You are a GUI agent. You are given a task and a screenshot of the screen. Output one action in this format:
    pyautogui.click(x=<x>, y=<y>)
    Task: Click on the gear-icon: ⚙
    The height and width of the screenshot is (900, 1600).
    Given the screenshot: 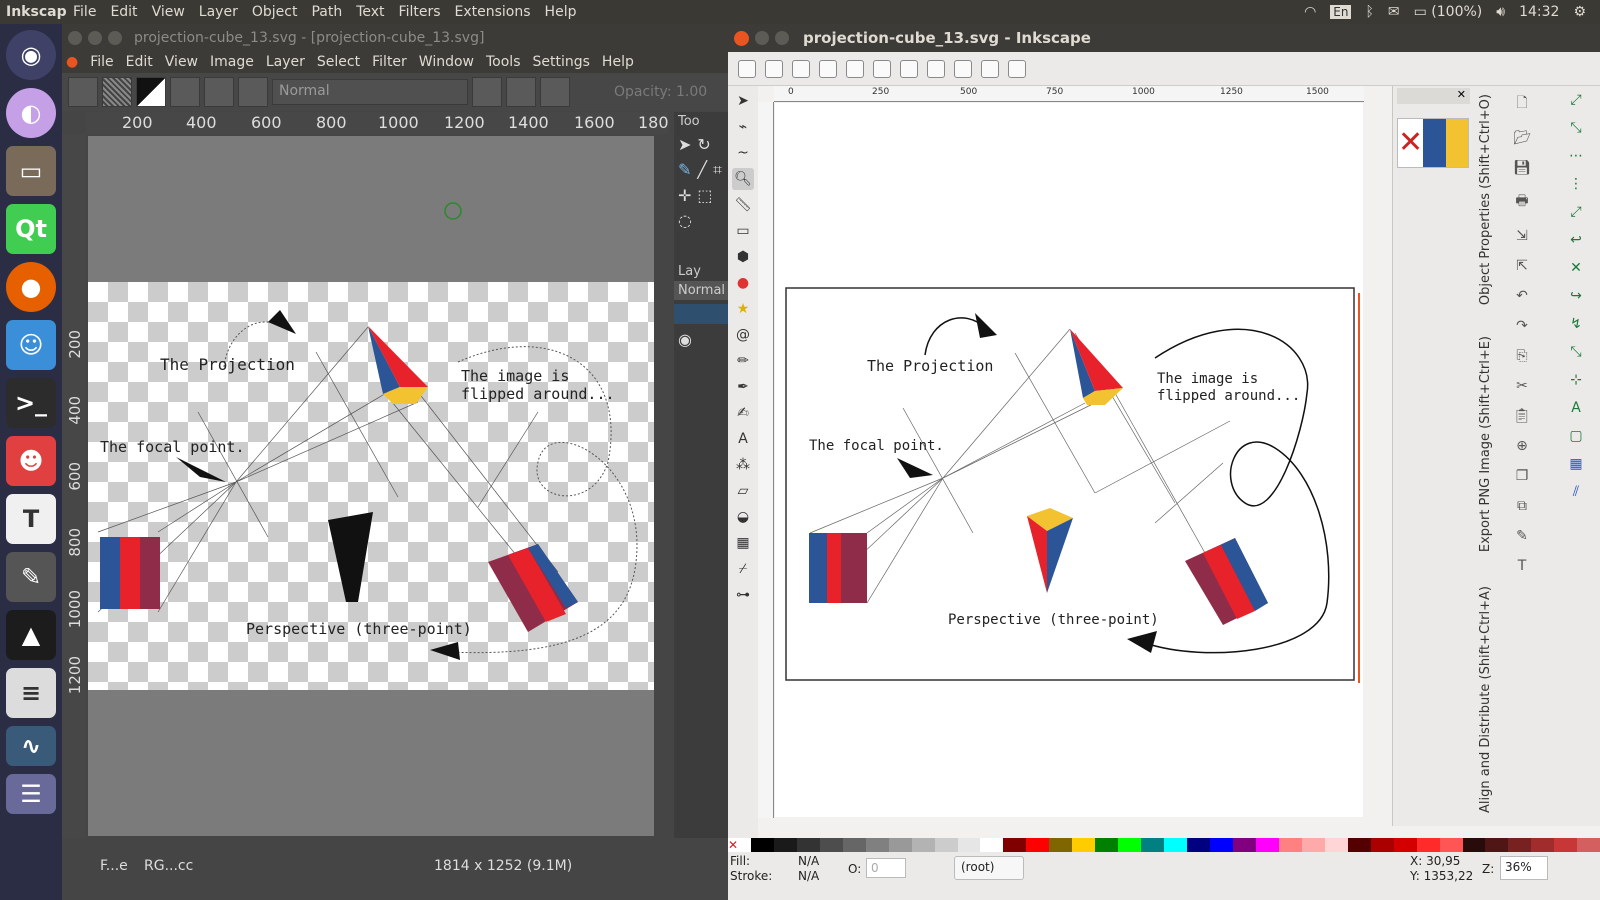 What is the action you would take?
    pyautogui.click(x=1579, y=12)
    